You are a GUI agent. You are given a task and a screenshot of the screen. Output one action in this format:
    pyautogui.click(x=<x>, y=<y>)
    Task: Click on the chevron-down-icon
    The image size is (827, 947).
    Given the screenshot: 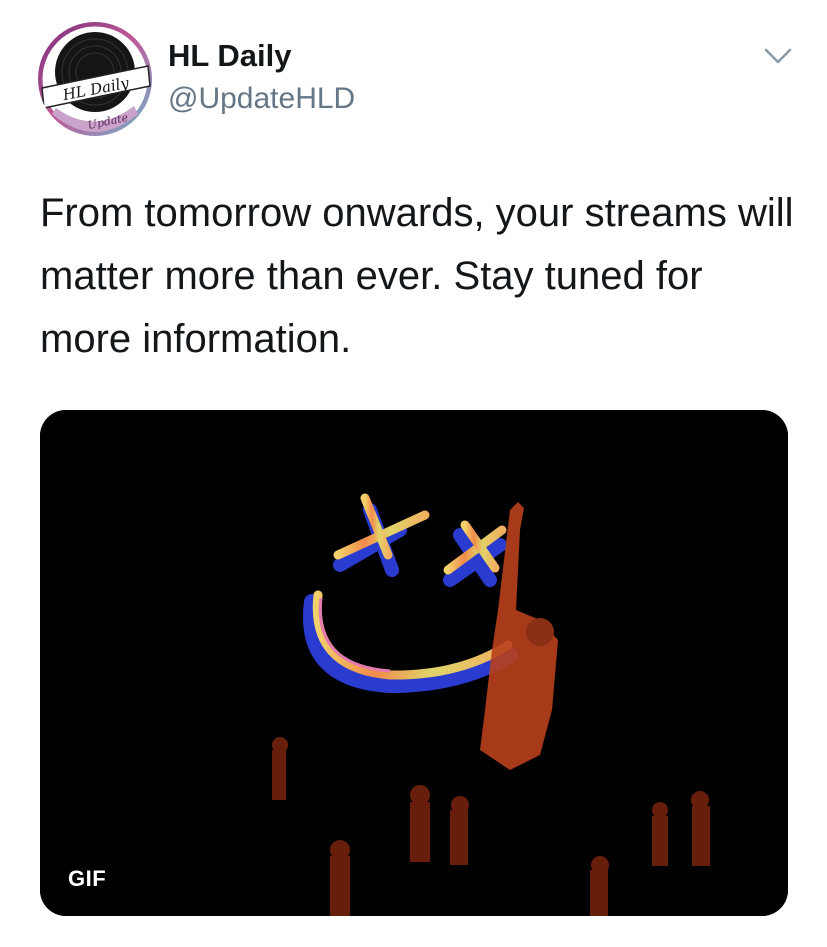 What is the action you would take?
    pyautogui.click(x=778, y=56)
    